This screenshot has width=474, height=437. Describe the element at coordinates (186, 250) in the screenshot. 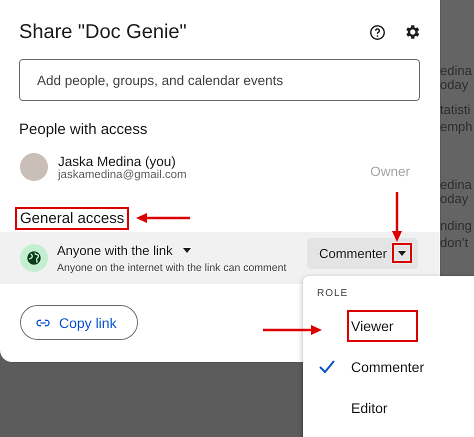

I see `caret-icon` at that location.